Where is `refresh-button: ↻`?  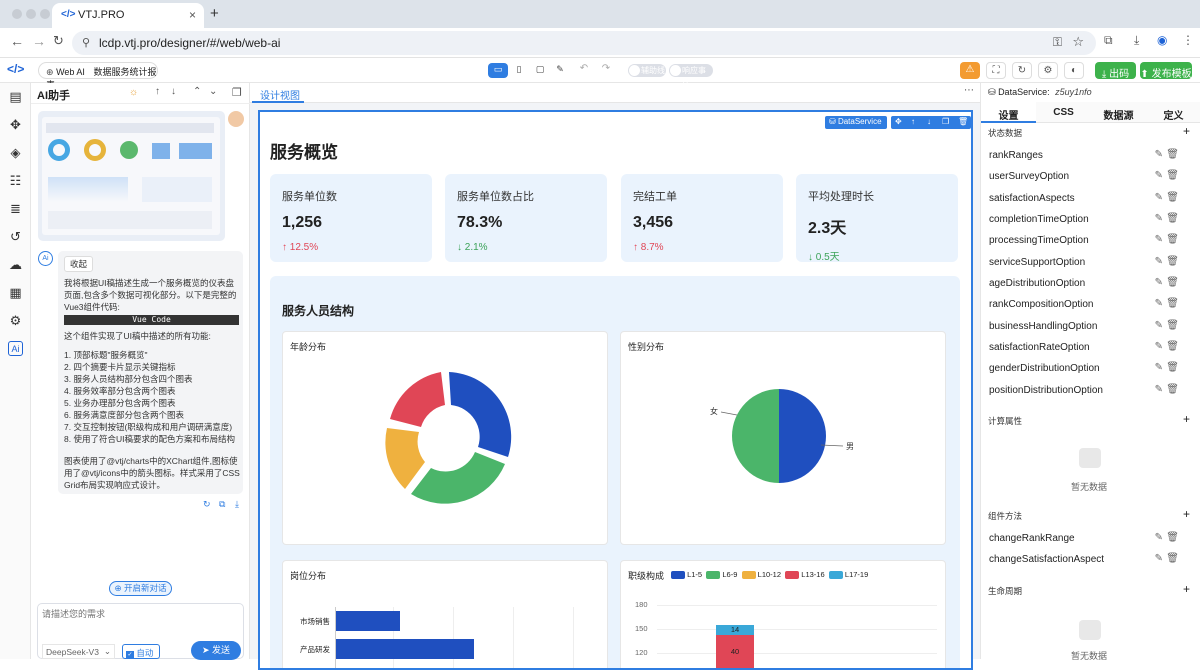 refresh-button: ↻ is located at coordinates (1022, 70).